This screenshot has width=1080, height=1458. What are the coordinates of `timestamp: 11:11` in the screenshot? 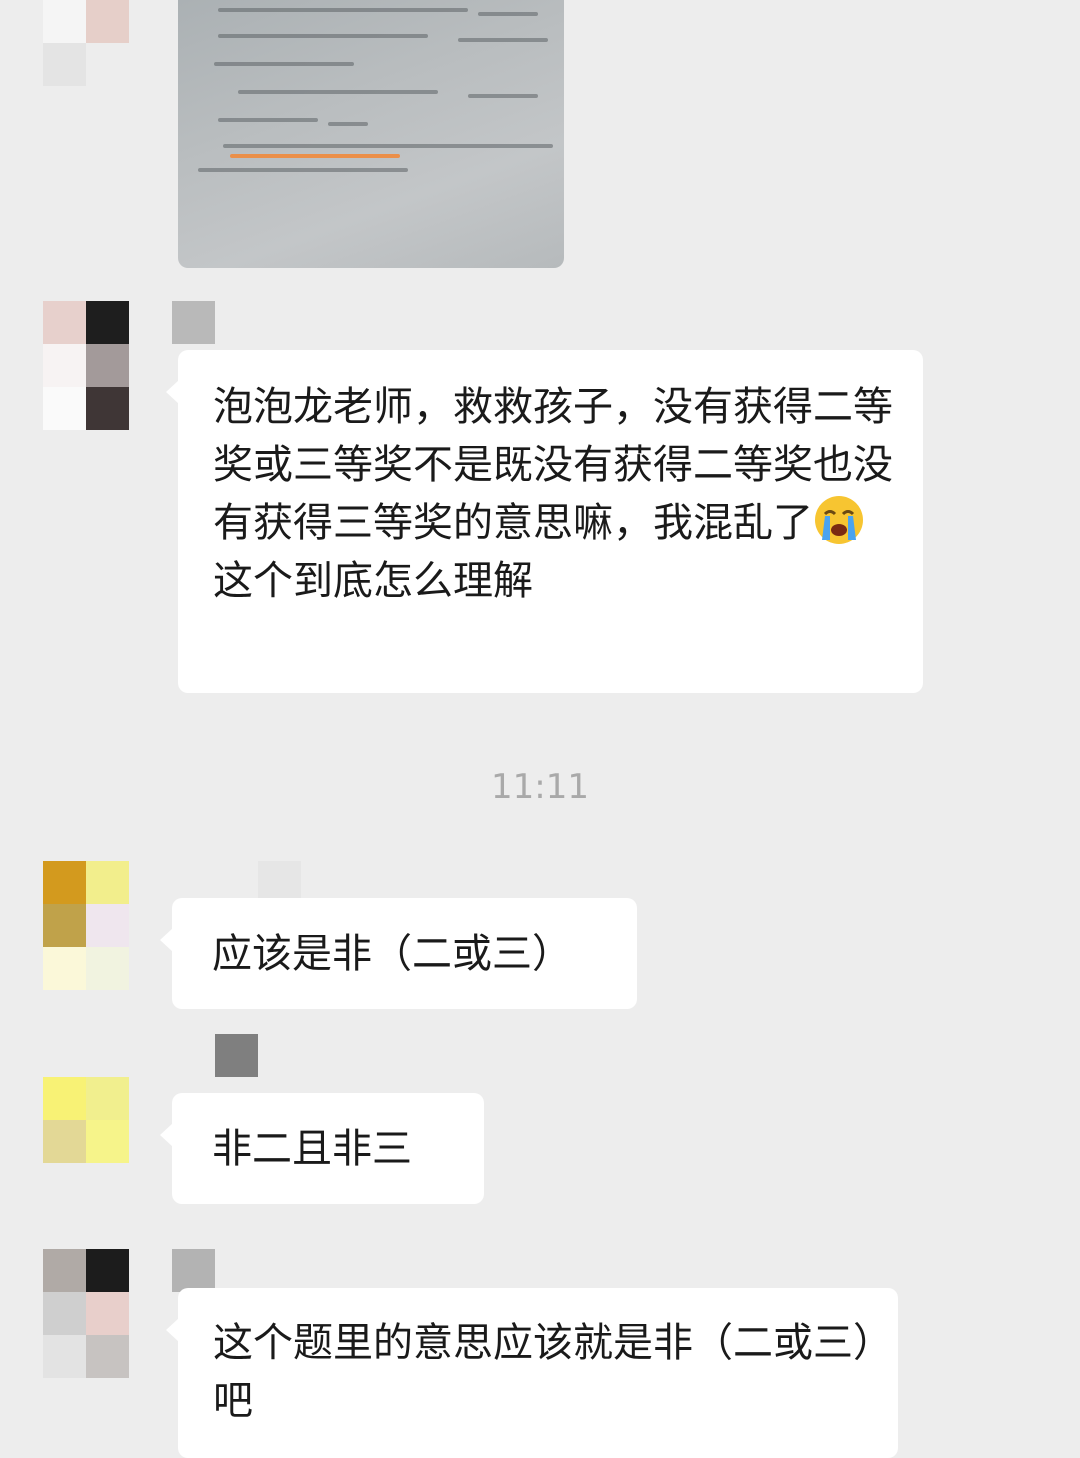 It's located at (540, 787).